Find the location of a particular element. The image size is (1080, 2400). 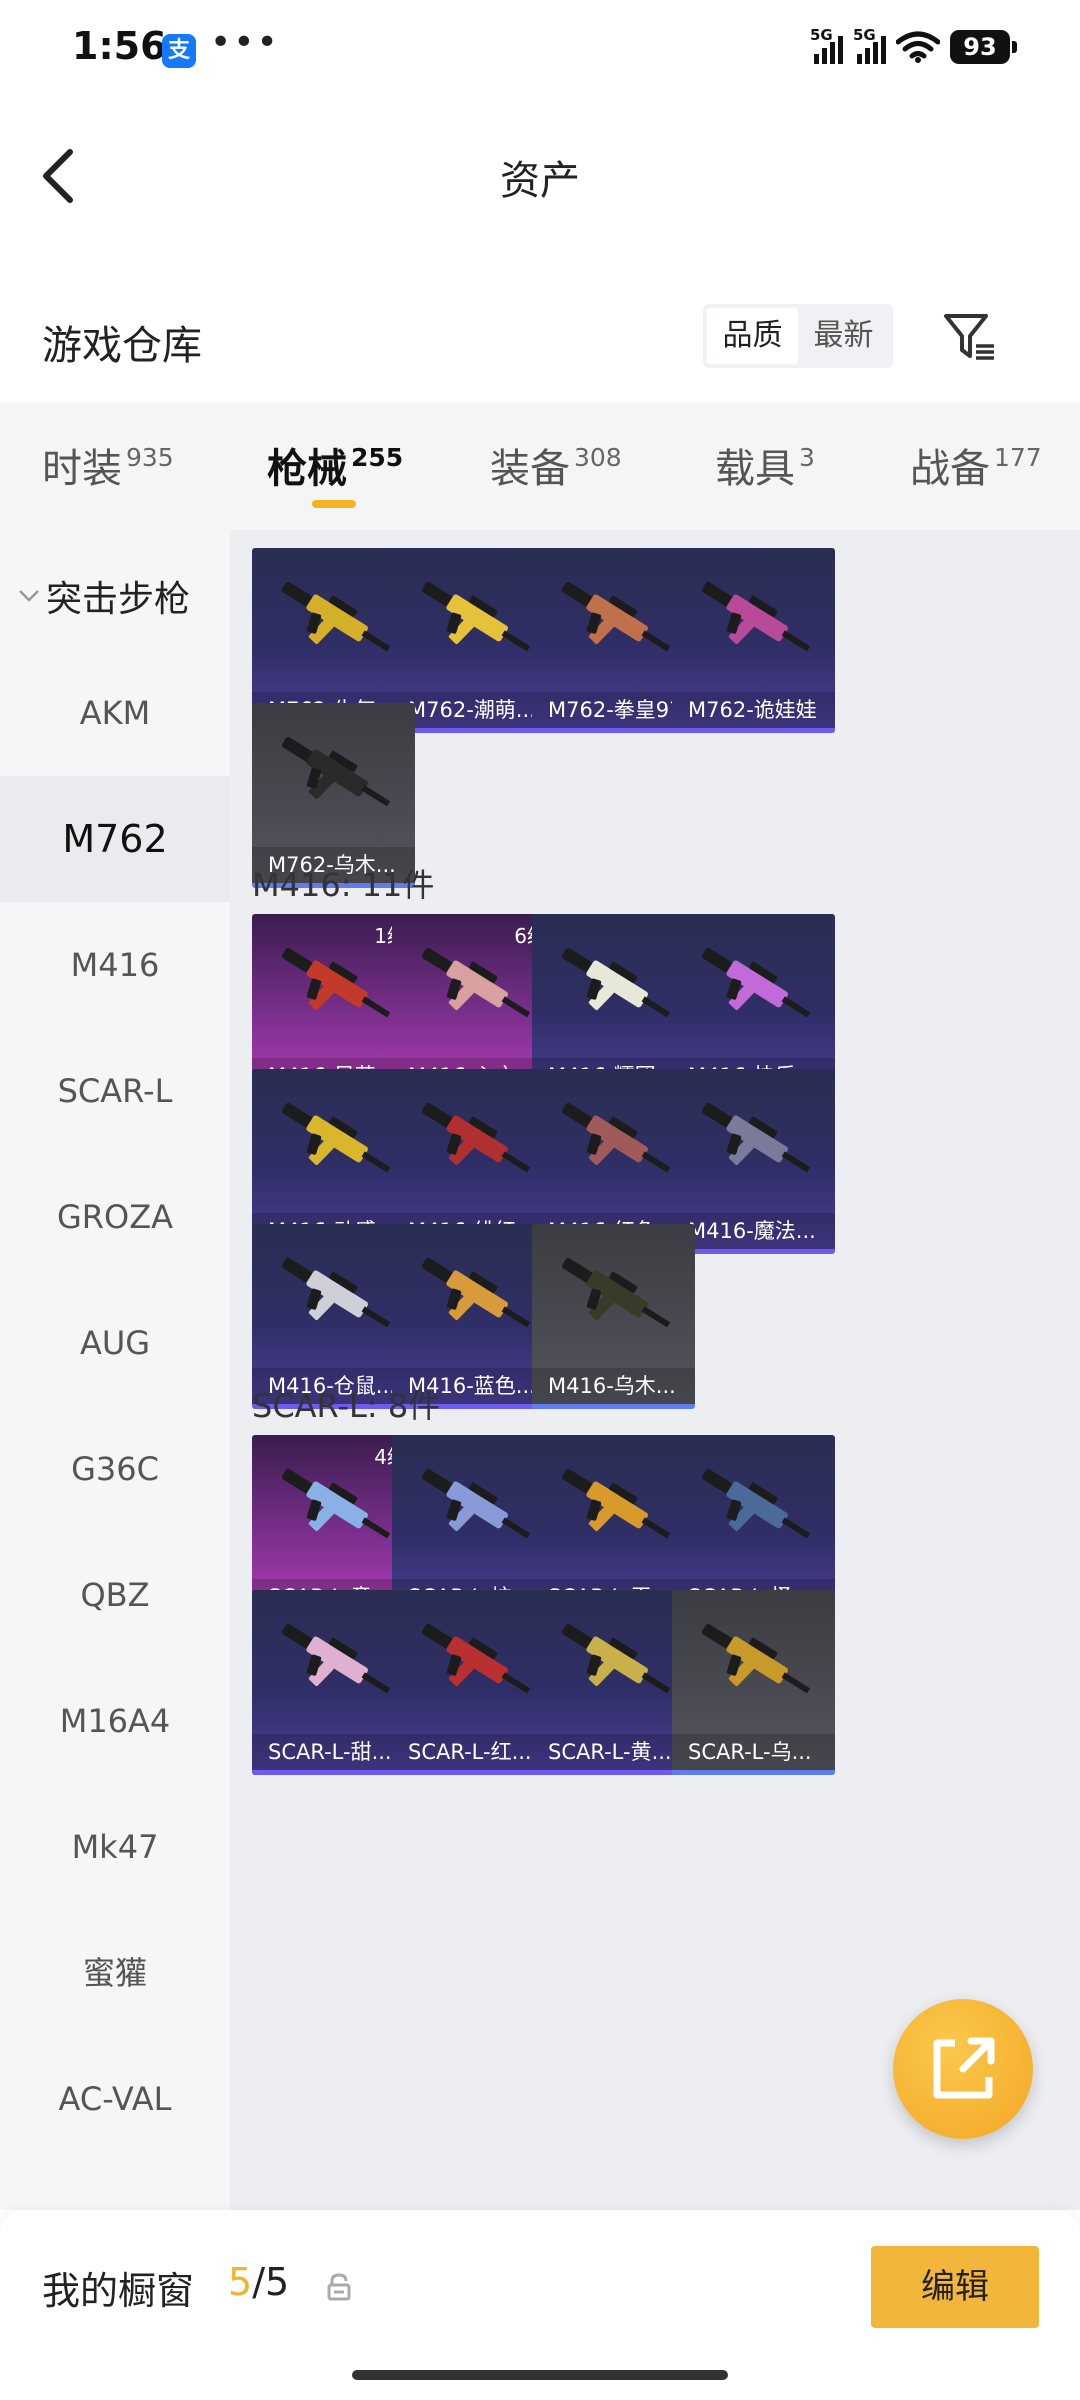

tab-supplies: 战备 177 is located at coordinates (976, 465).